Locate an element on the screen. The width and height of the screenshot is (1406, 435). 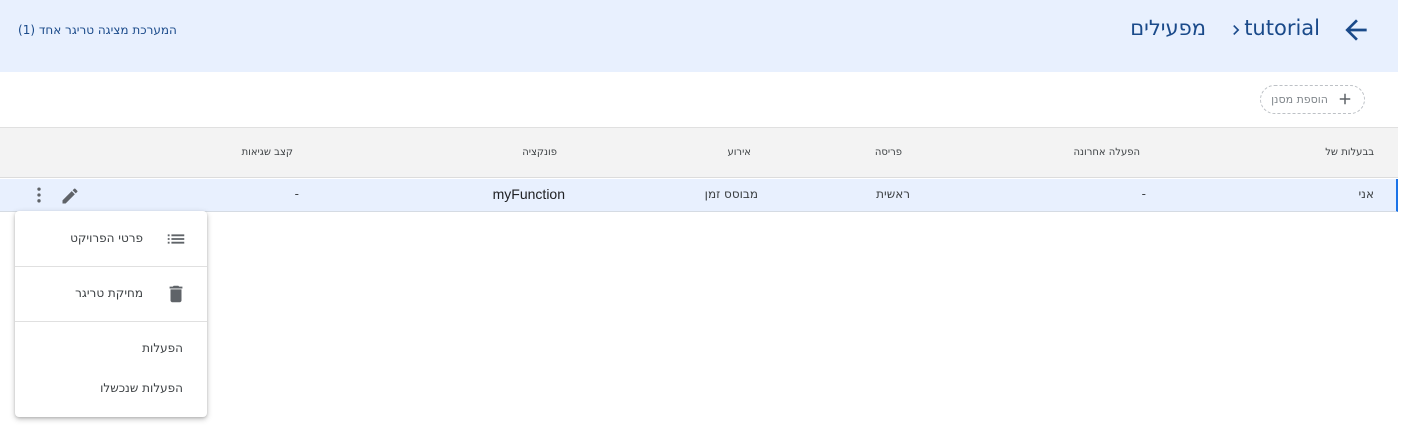
trigger-count-status: המערכת מציגה טריגר אחד (1) is located at coordinates (97, 30).